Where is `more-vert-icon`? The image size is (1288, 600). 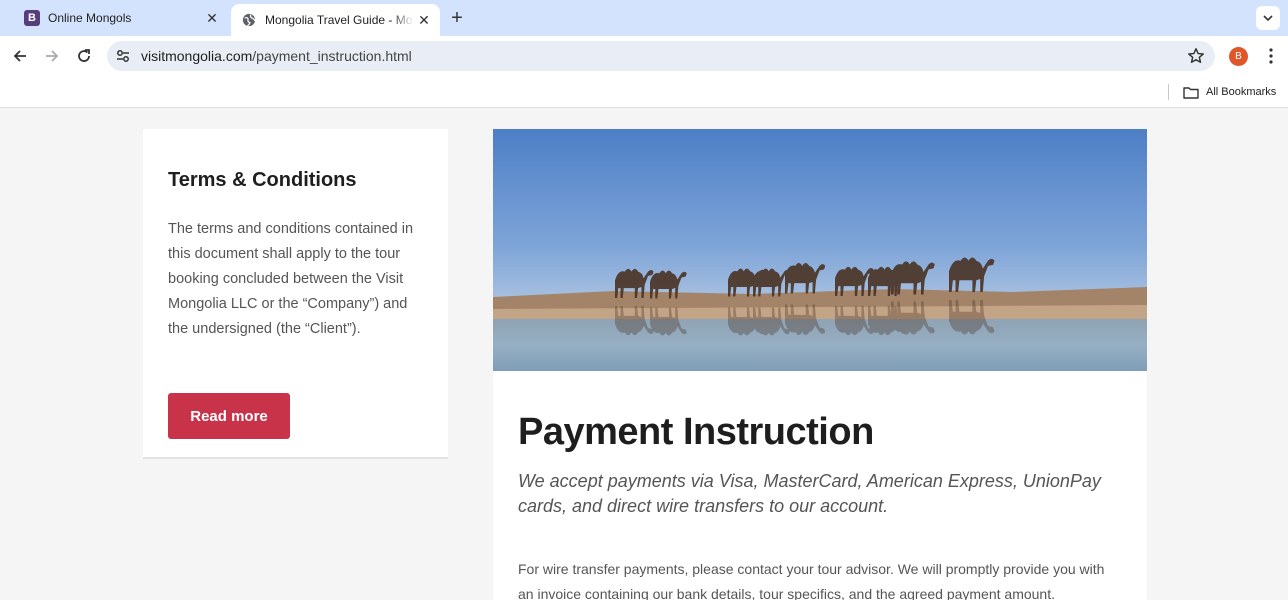
more-vert-icon is located at coordinates (1271, 56).